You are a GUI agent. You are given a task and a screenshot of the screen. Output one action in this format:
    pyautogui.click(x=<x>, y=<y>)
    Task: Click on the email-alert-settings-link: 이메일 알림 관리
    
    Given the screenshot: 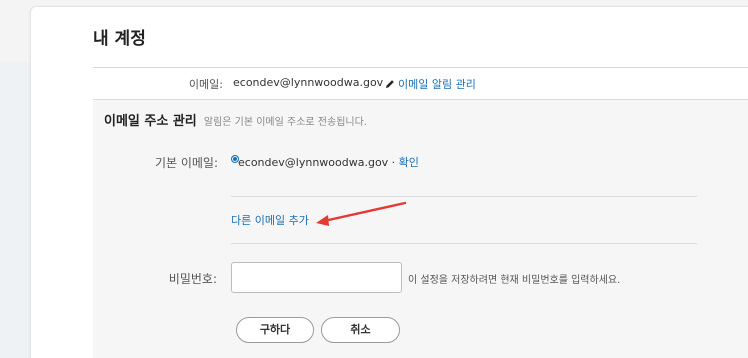 What is the action you would take?
    pyautogui.click(x=430, y=84)
    